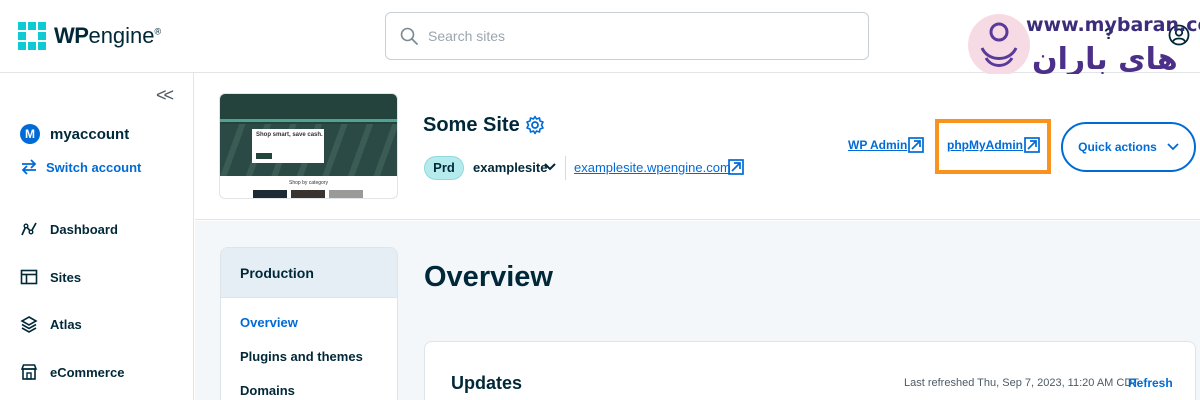 This screenshot has height=400, width=1200. What do you see at coordinates (264, 156) in the screenshot?
I see `thumbnail-card-button` at bounding box center [264, 156].